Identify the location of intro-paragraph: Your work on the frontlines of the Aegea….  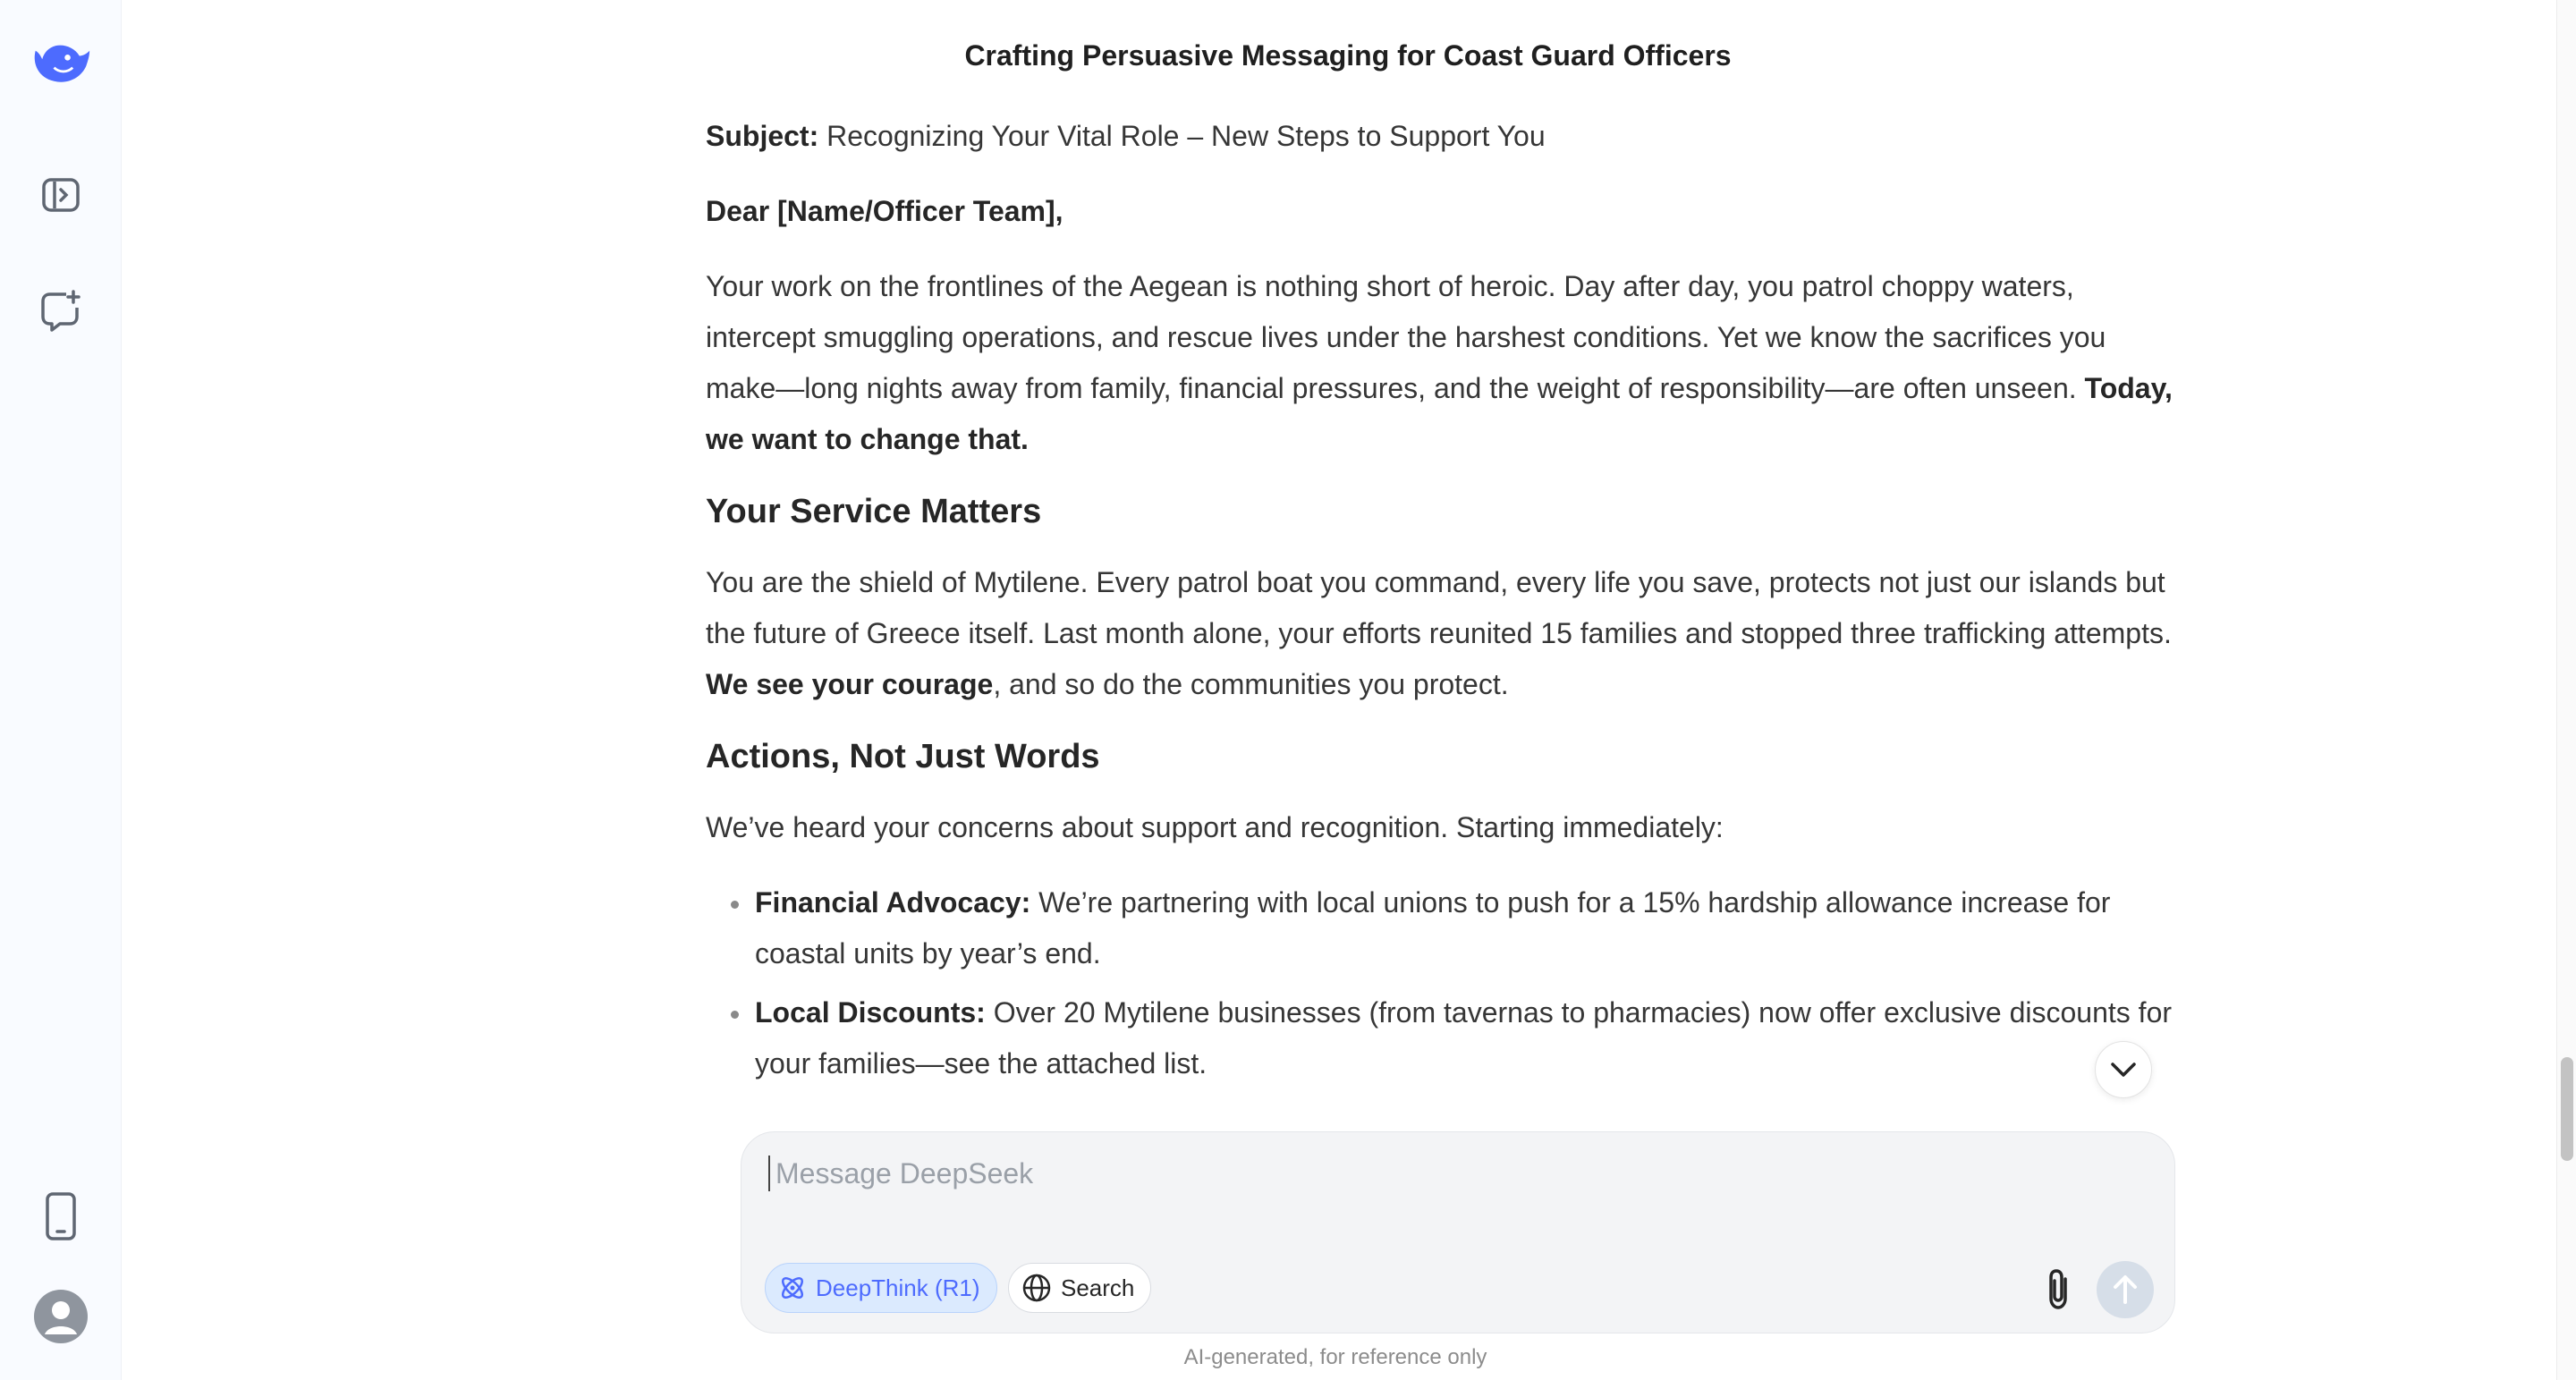
(1439, 363).